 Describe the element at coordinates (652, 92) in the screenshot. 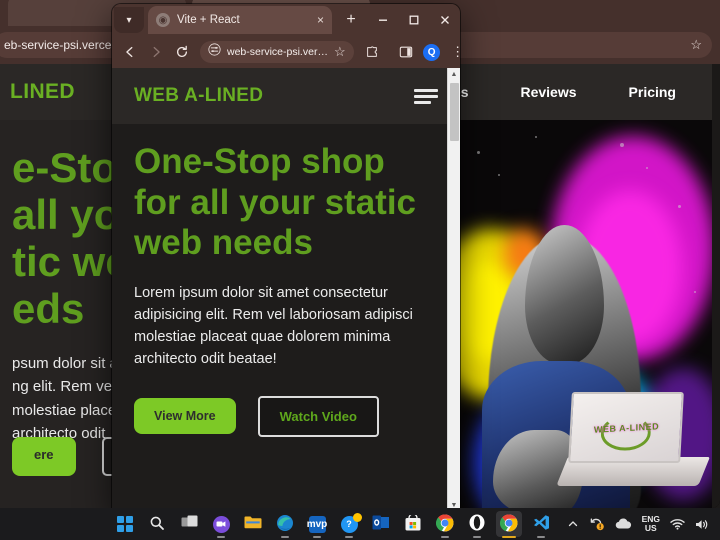

I see `background-nav-pricing: Pricing` at that location.